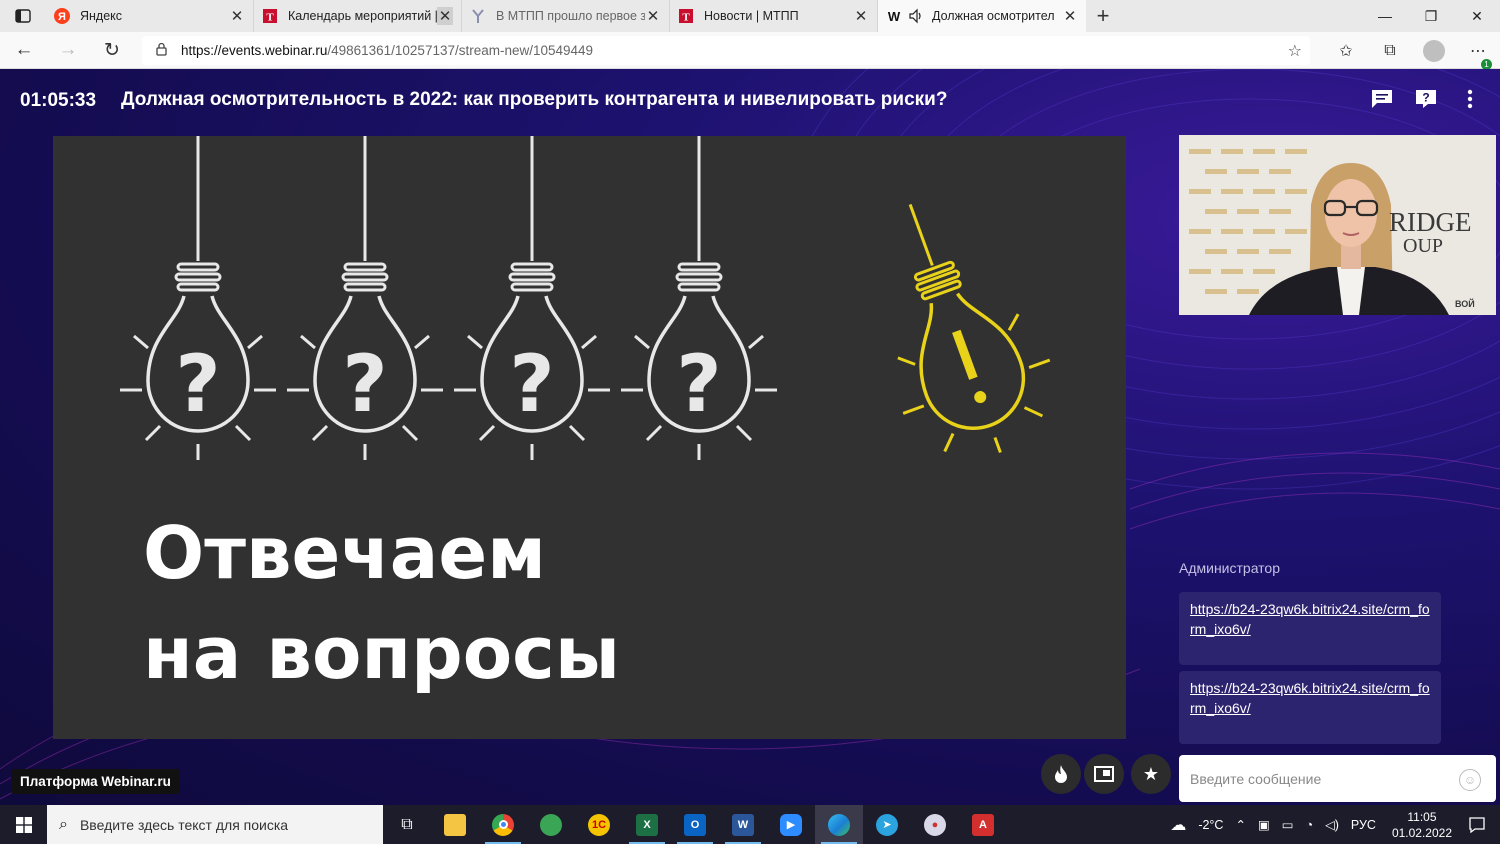 The image size is (1500, 844). I want to click on chat-author: Администратор, so click(1230, 568).